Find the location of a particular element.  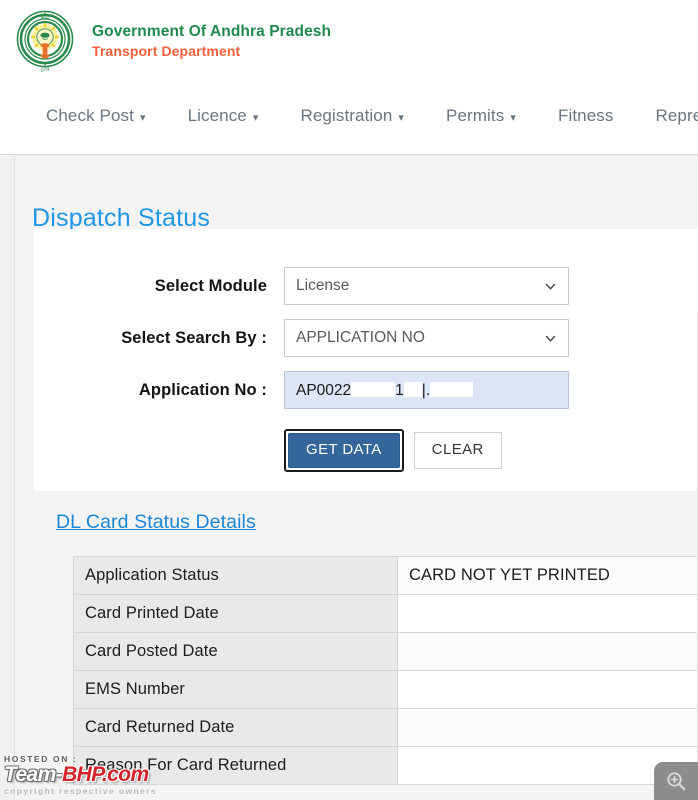

row-key: Card Printed Date is located at coordinates (235, 613).